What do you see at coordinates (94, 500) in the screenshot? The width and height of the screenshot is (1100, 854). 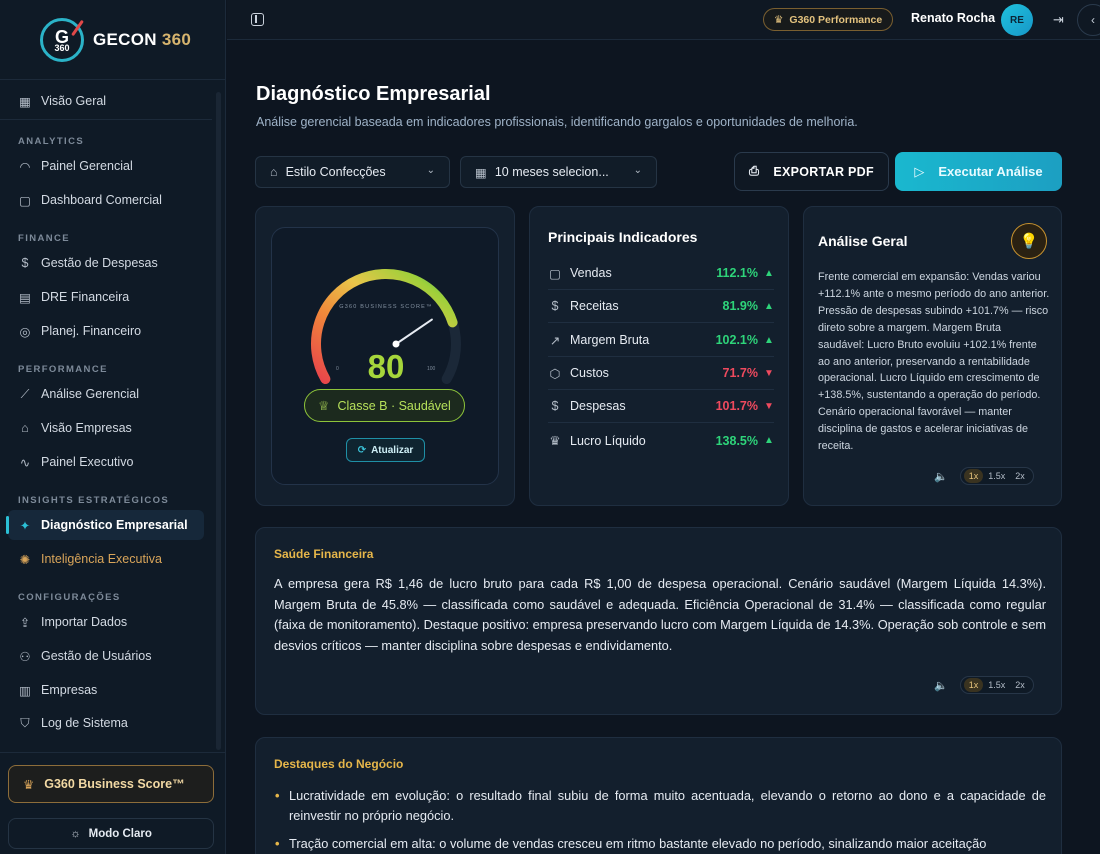 I see `section-insights: INSIGHTS ESTRATÉGICOS` at bounding box center [94, 500].